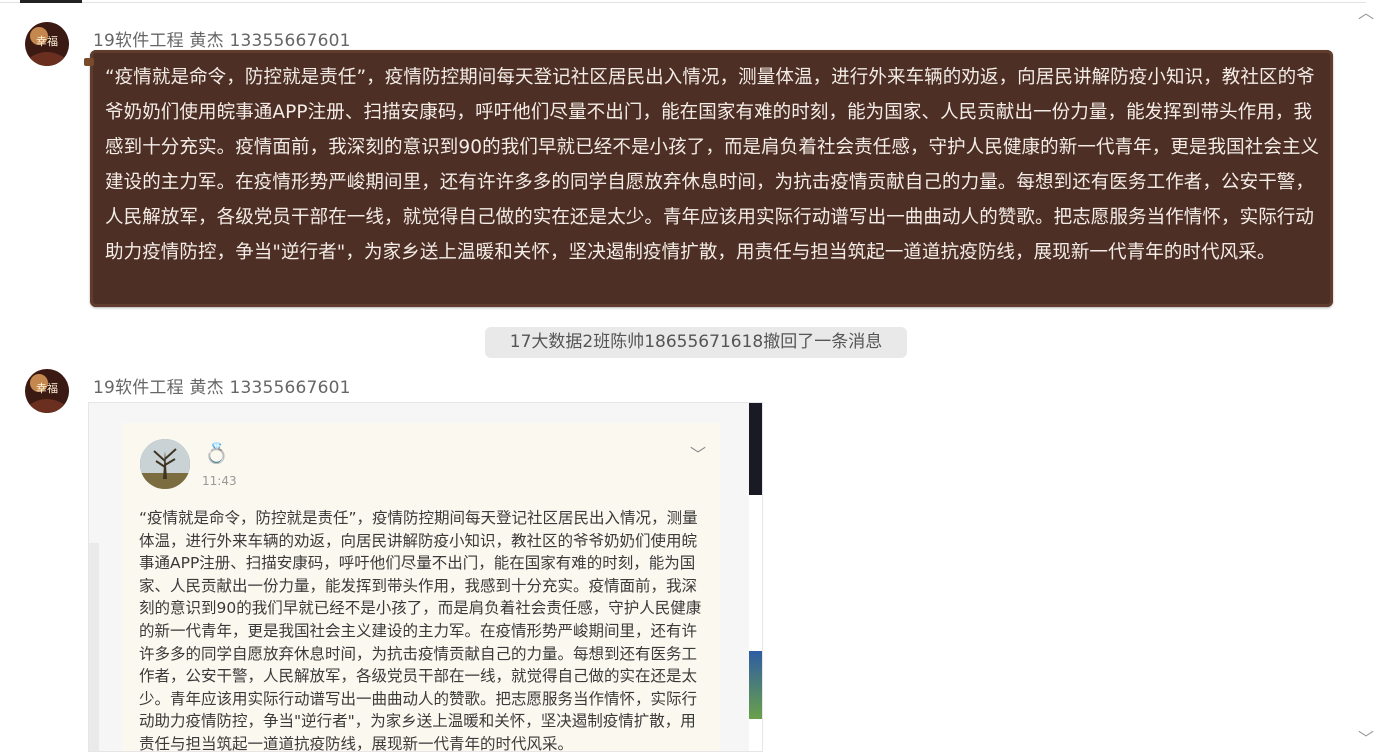 The width and height of the screenshot is (1386, 752). Describe the element at coordinates (51, 1) in the screenshot. I see `active-tab-indicator` at that location.